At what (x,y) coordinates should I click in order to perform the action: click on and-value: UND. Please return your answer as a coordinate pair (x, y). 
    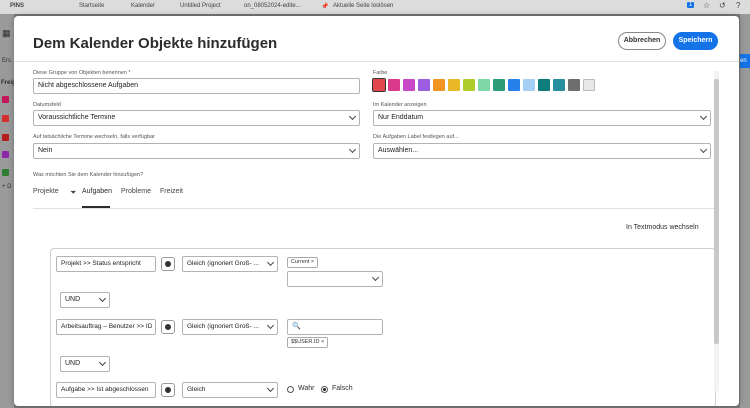
    Looking at the image, I should click on (73, 299).